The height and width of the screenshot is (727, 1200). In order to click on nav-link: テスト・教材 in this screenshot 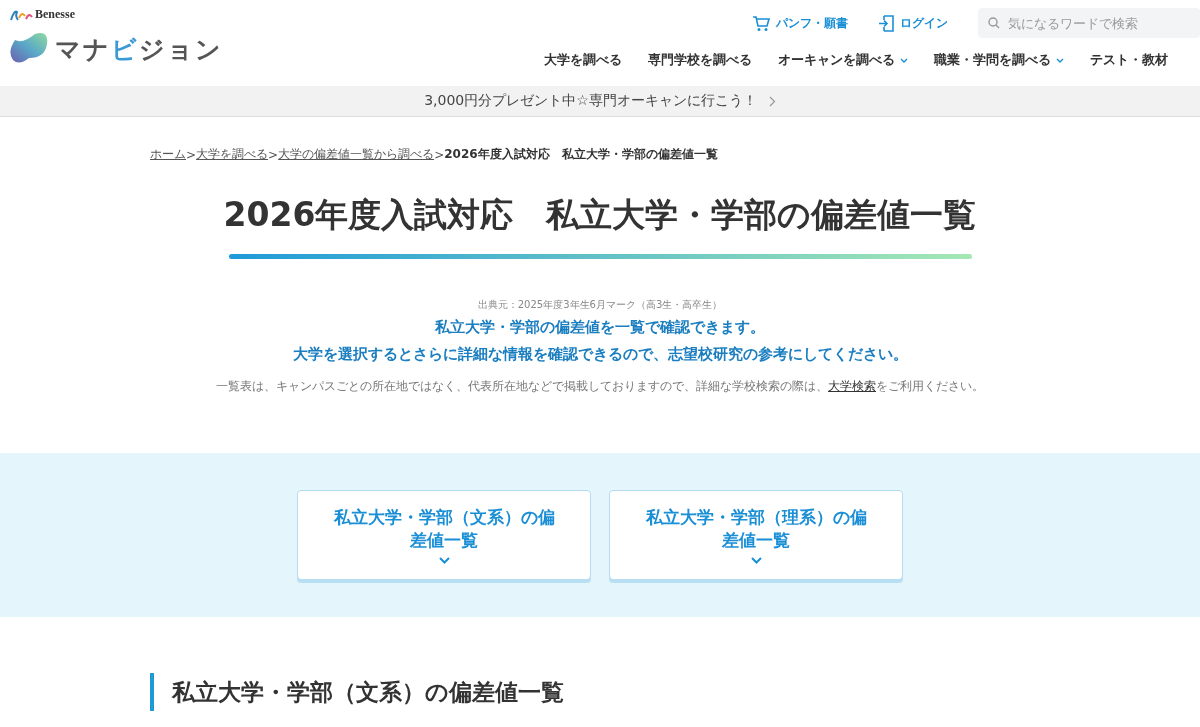, I will do `click(1129, 60)`.